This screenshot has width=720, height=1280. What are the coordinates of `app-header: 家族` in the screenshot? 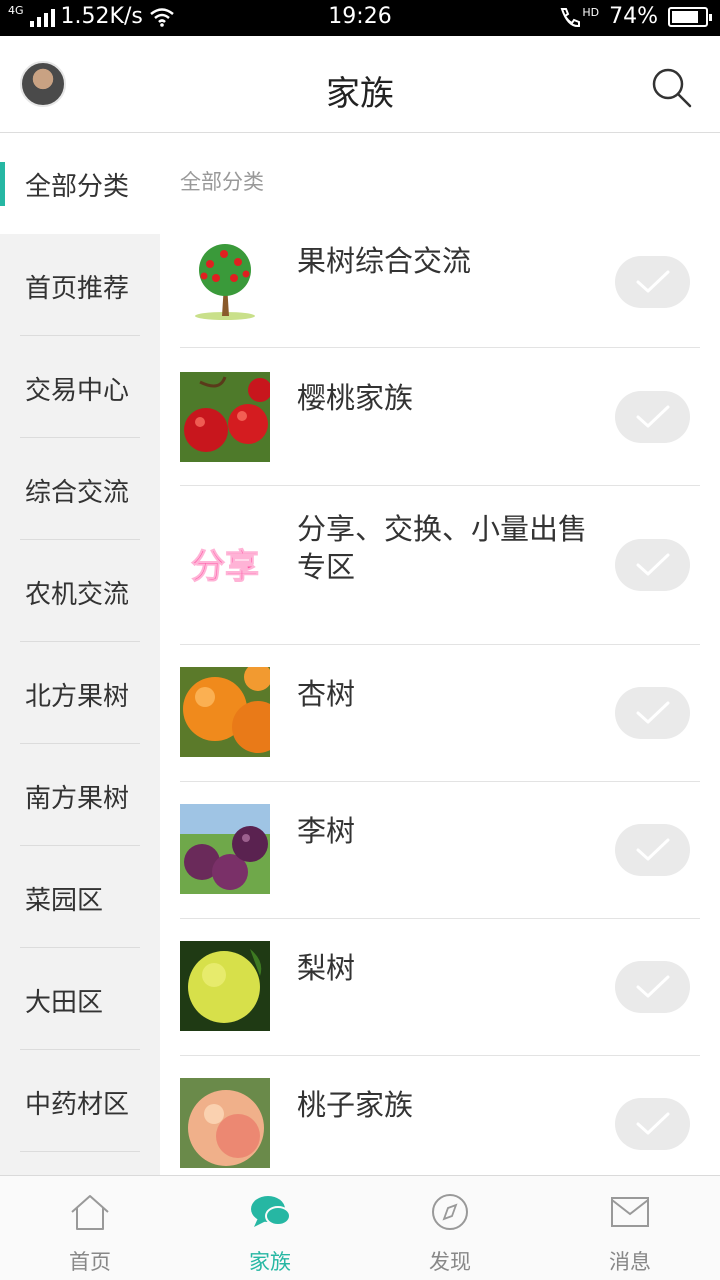 It's located at (360, 84).